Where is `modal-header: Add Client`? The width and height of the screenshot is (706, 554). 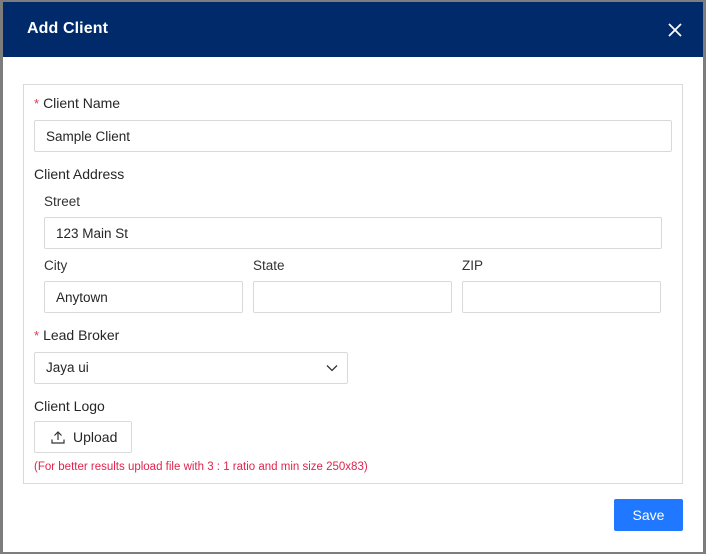
modal-header: Add Client is located at coordinates (353, 29).